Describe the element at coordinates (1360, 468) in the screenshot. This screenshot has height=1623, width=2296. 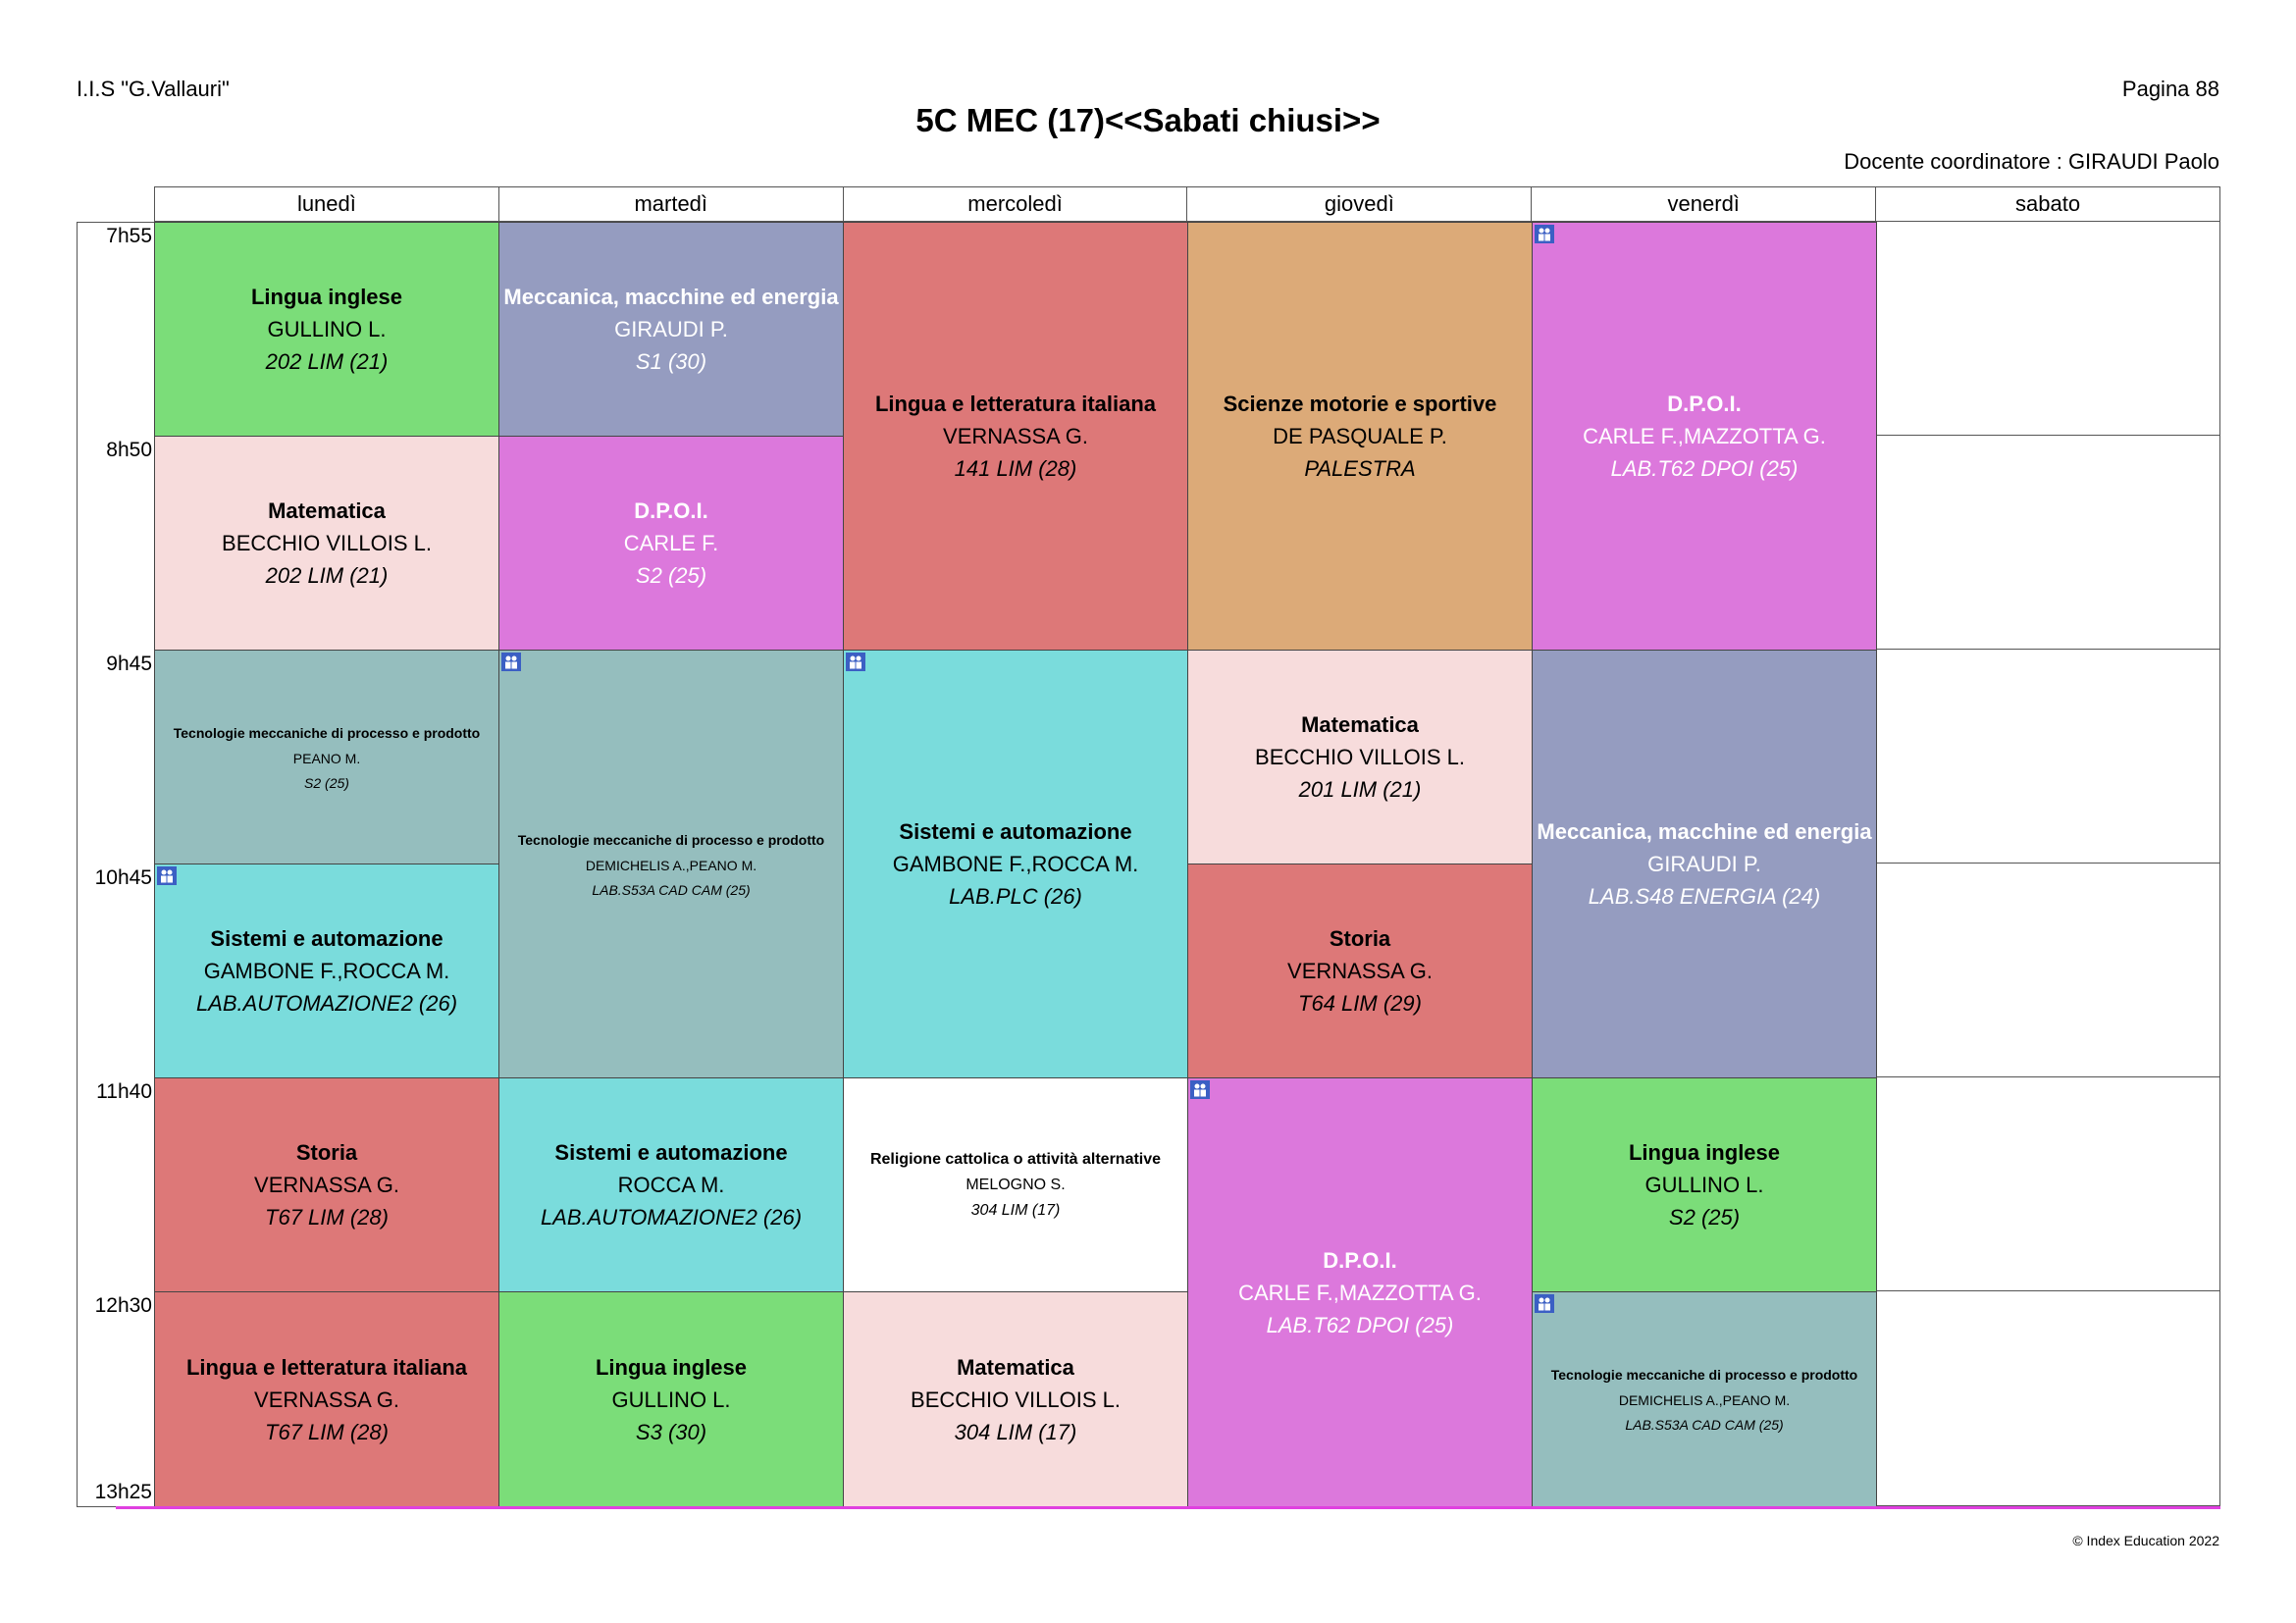
I see `lesson-room: PALESTRA` at that location.